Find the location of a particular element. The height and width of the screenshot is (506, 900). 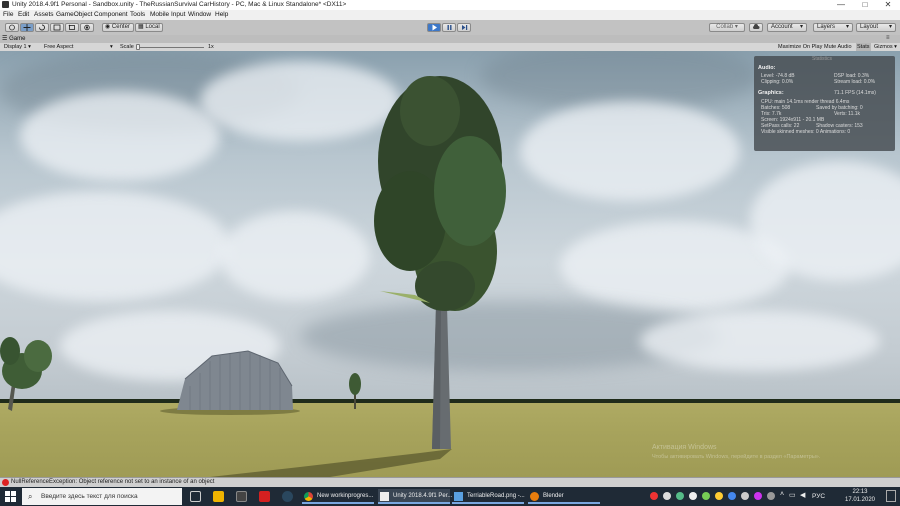

layers-dropdown: Layers ▾ is located at coordinates (833, 27).